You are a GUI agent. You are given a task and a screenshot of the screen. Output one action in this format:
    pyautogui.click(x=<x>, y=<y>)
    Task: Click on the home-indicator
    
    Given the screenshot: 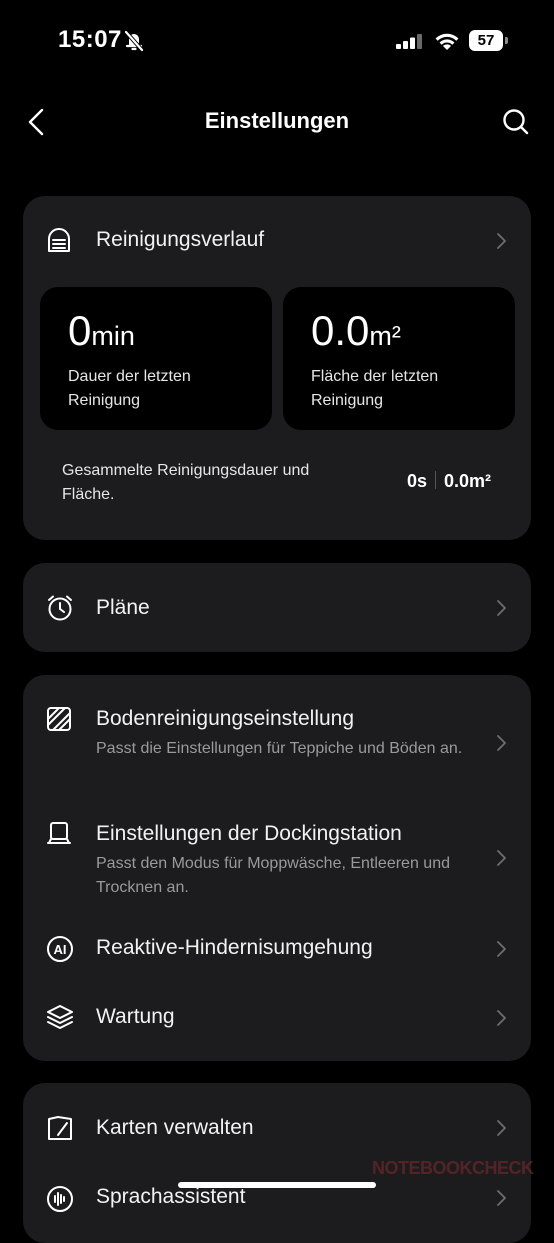 What is the action you would take?
    pyautogui.click(x=277, y=1185)
    